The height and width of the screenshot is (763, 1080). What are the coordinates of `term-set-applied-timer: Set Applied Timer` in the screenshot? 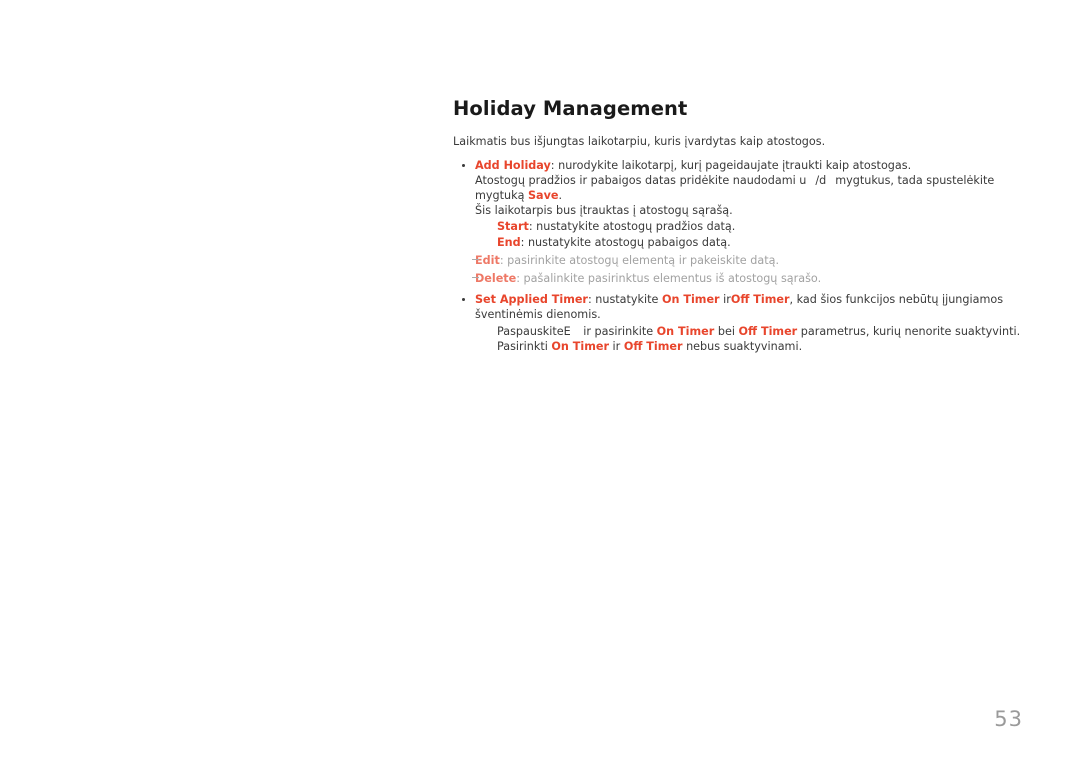 It's located at (531, 300).